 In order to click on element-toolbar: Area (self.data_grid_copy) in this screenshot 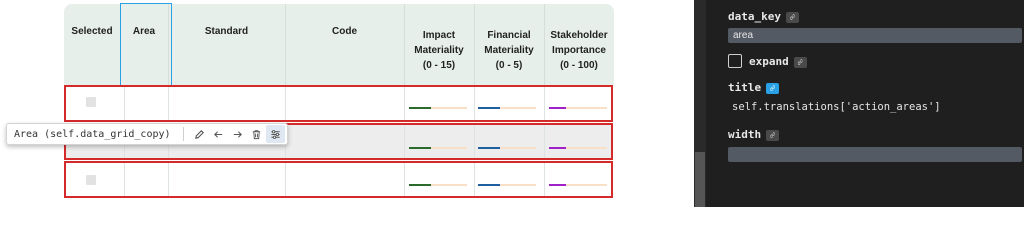, I will do `click(147, 134)`.